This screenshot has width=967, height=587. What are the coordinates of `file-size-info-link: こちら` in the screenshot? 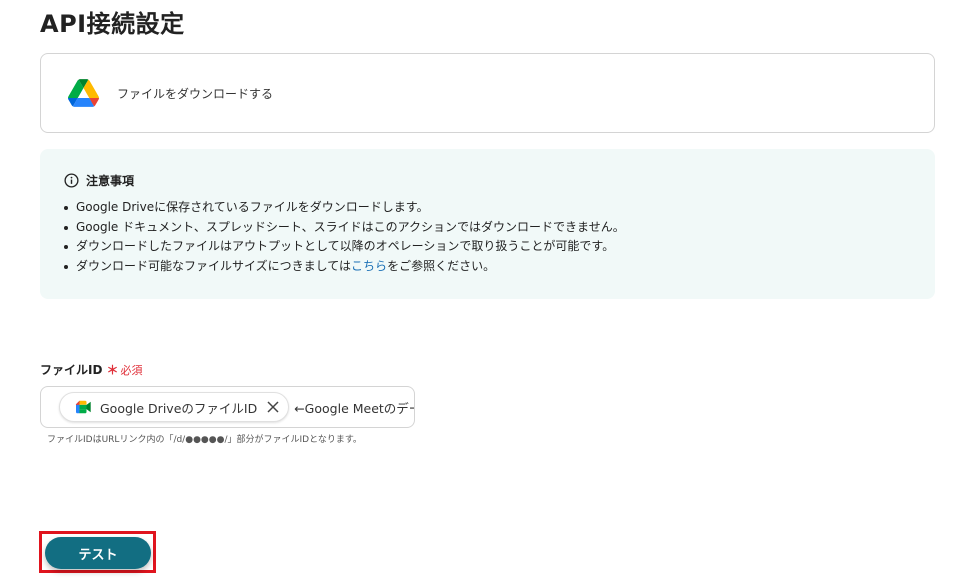 It's located at (369, 266).